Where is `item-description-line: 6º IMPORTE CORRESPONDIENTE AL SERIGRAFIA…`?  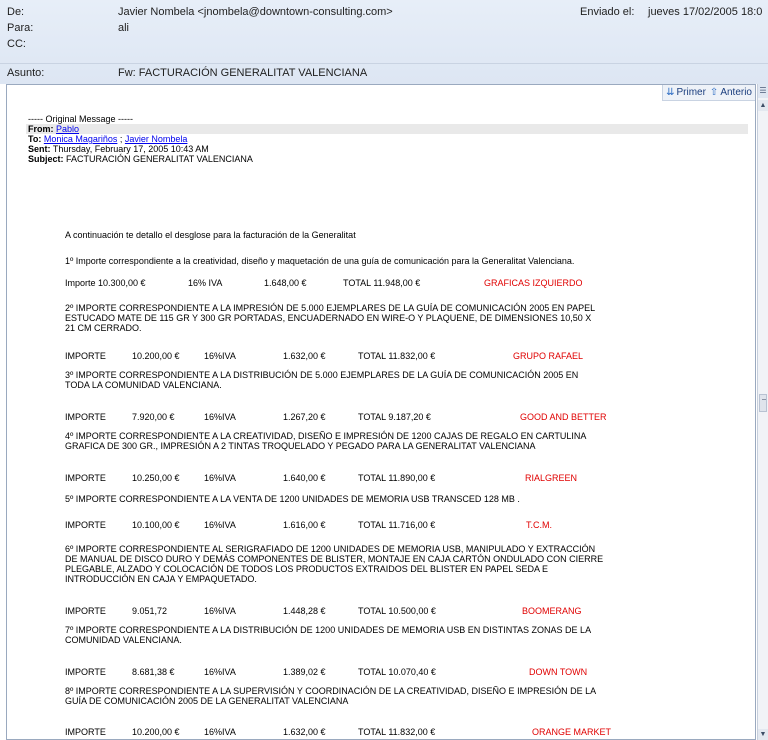 item-description-line: 6º IMPORTE CORRESPONDIENTE AL SERIGRAFIA… is located at coordinates (330, 549).